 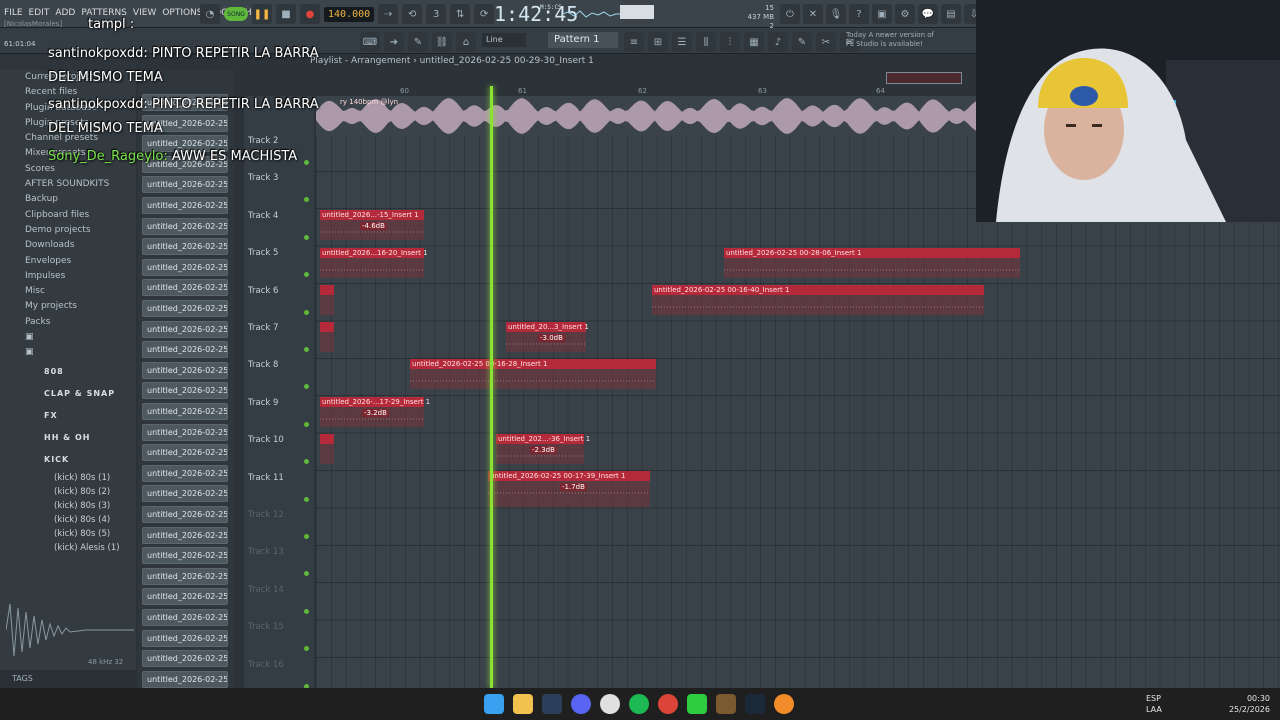 What do you see at coordinates (266, 440) in the screenshot?
I see `track-label: Track 10` at bounding box center [266, 440].